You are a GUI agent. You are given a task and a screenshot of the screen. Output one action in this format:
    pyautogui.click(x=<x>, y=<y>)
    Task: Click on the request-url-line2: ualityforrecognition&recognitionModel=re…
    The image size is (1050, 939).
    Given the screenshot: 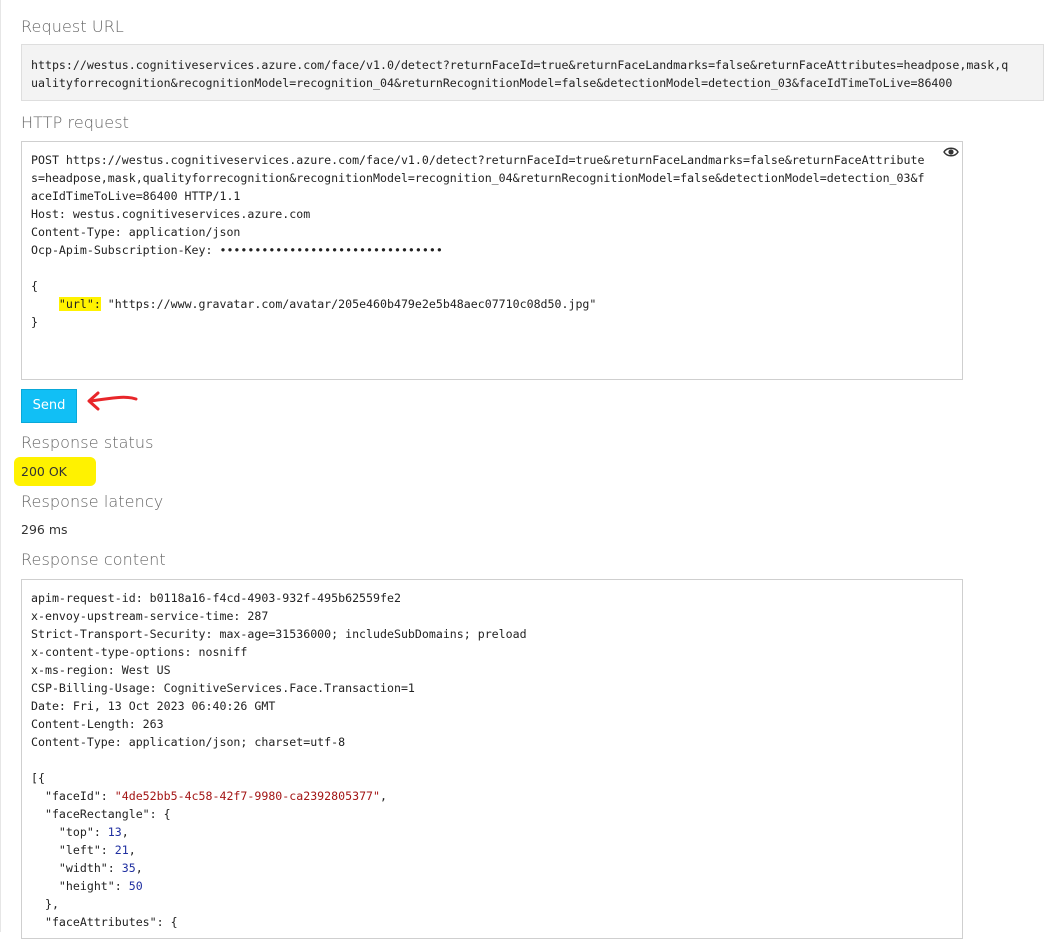 What is the action you would take?
    pyautogui.click(x=492, y=83)
    